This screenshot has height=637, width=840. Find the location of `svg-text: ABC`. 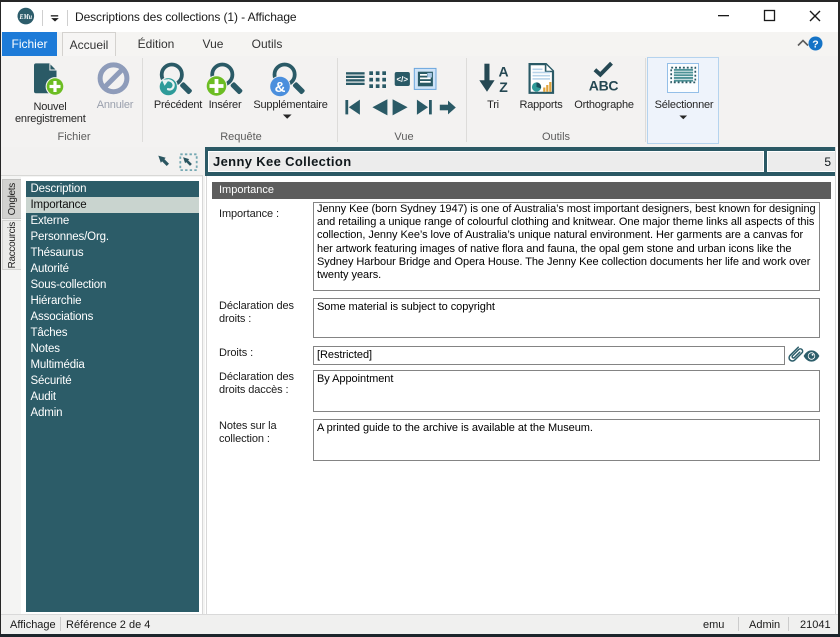

svg-text: ABC is located at coordinates (604, 86).